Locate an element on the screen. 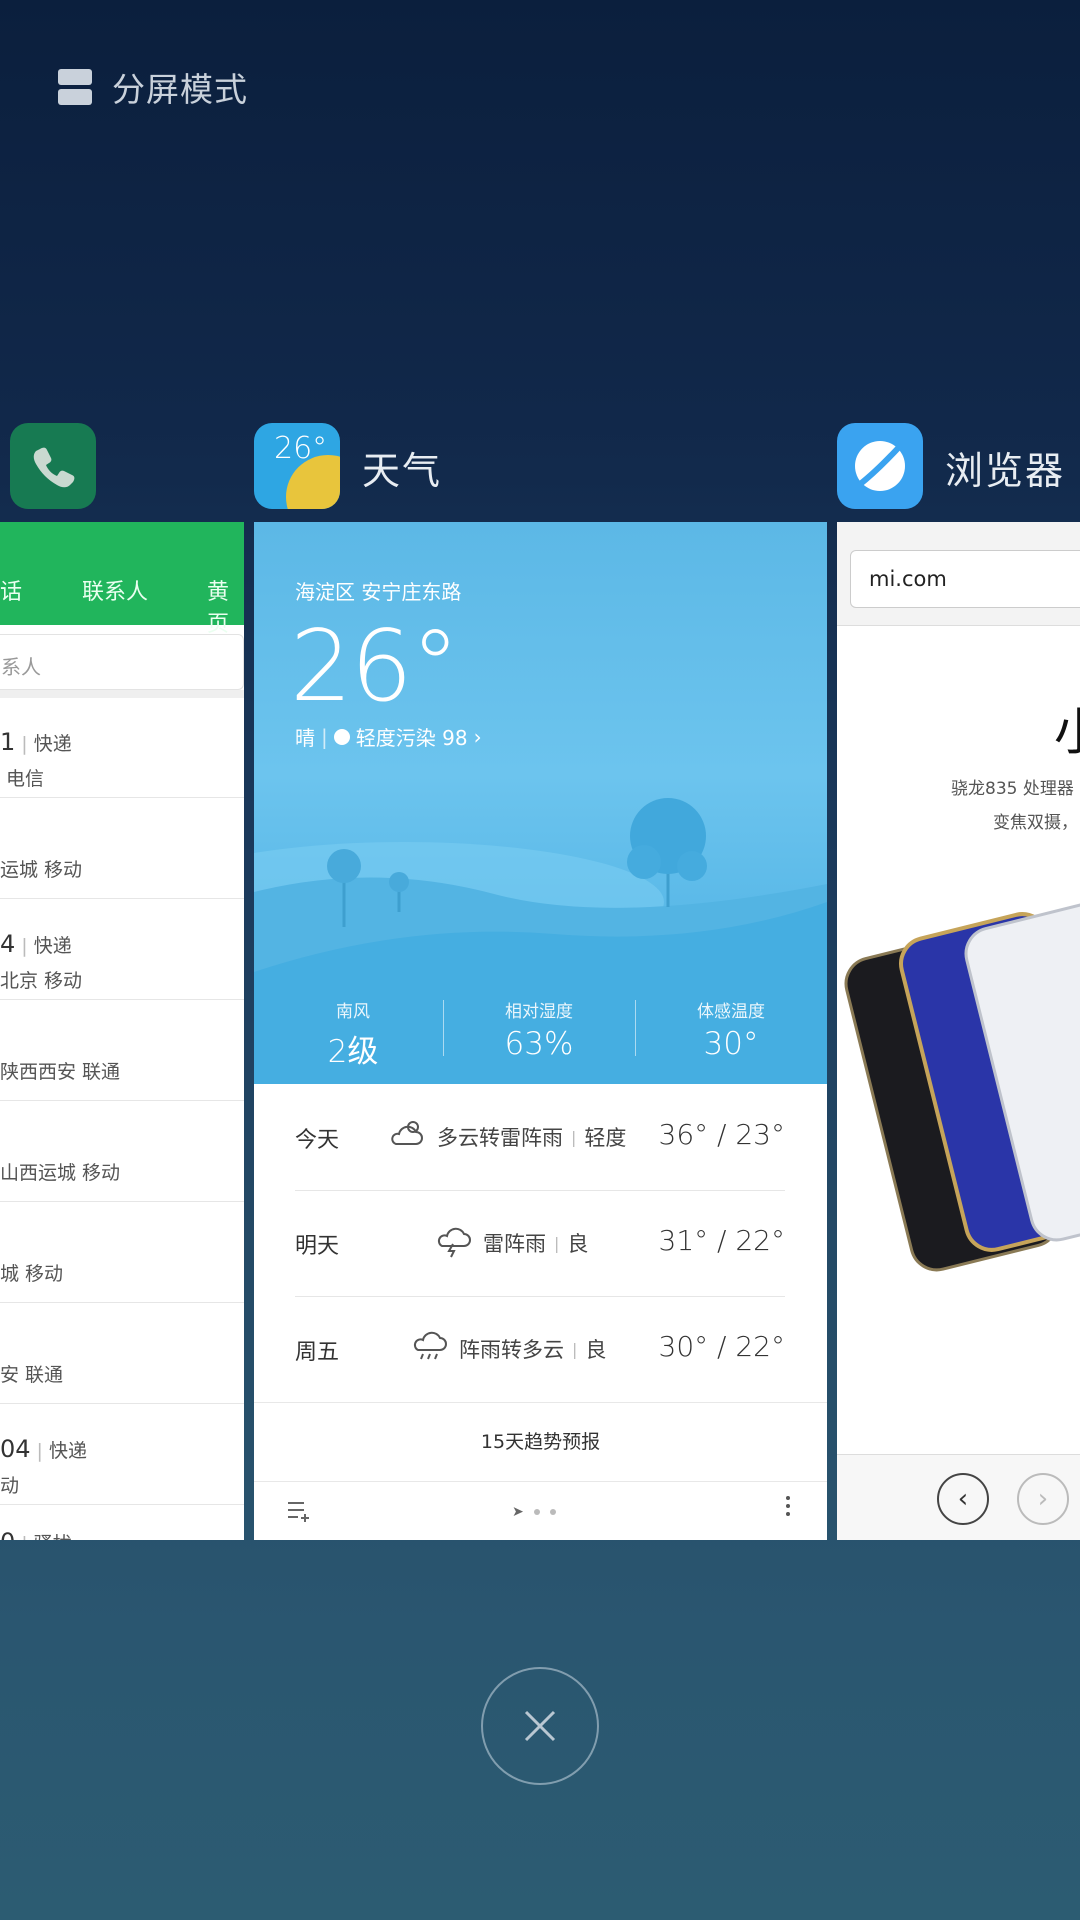 This screenshot has width=1080, height=1920. call-number: 1 is located at coordinates (8, 742).